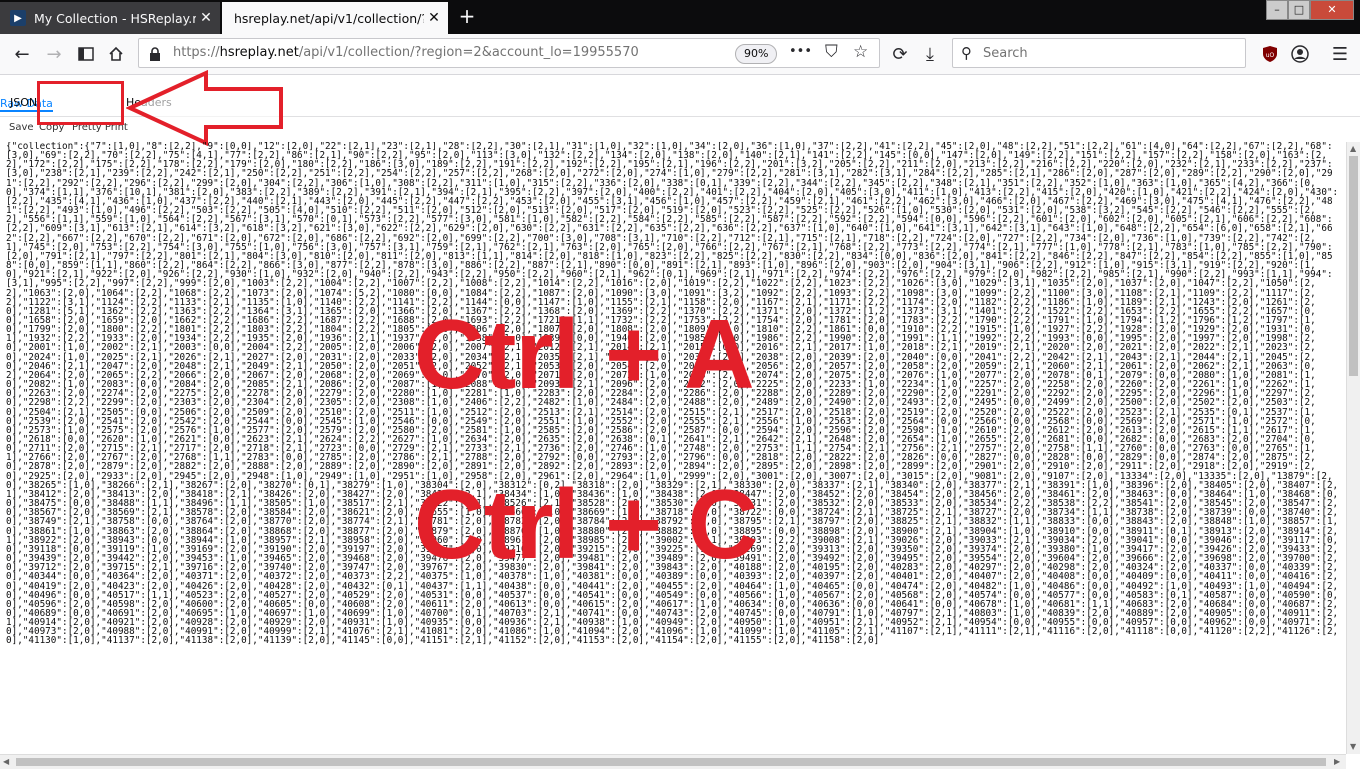  Describe the element at coordinates (800, 51) in the screenshot. I see `page-actions-icon: •••` at that location.